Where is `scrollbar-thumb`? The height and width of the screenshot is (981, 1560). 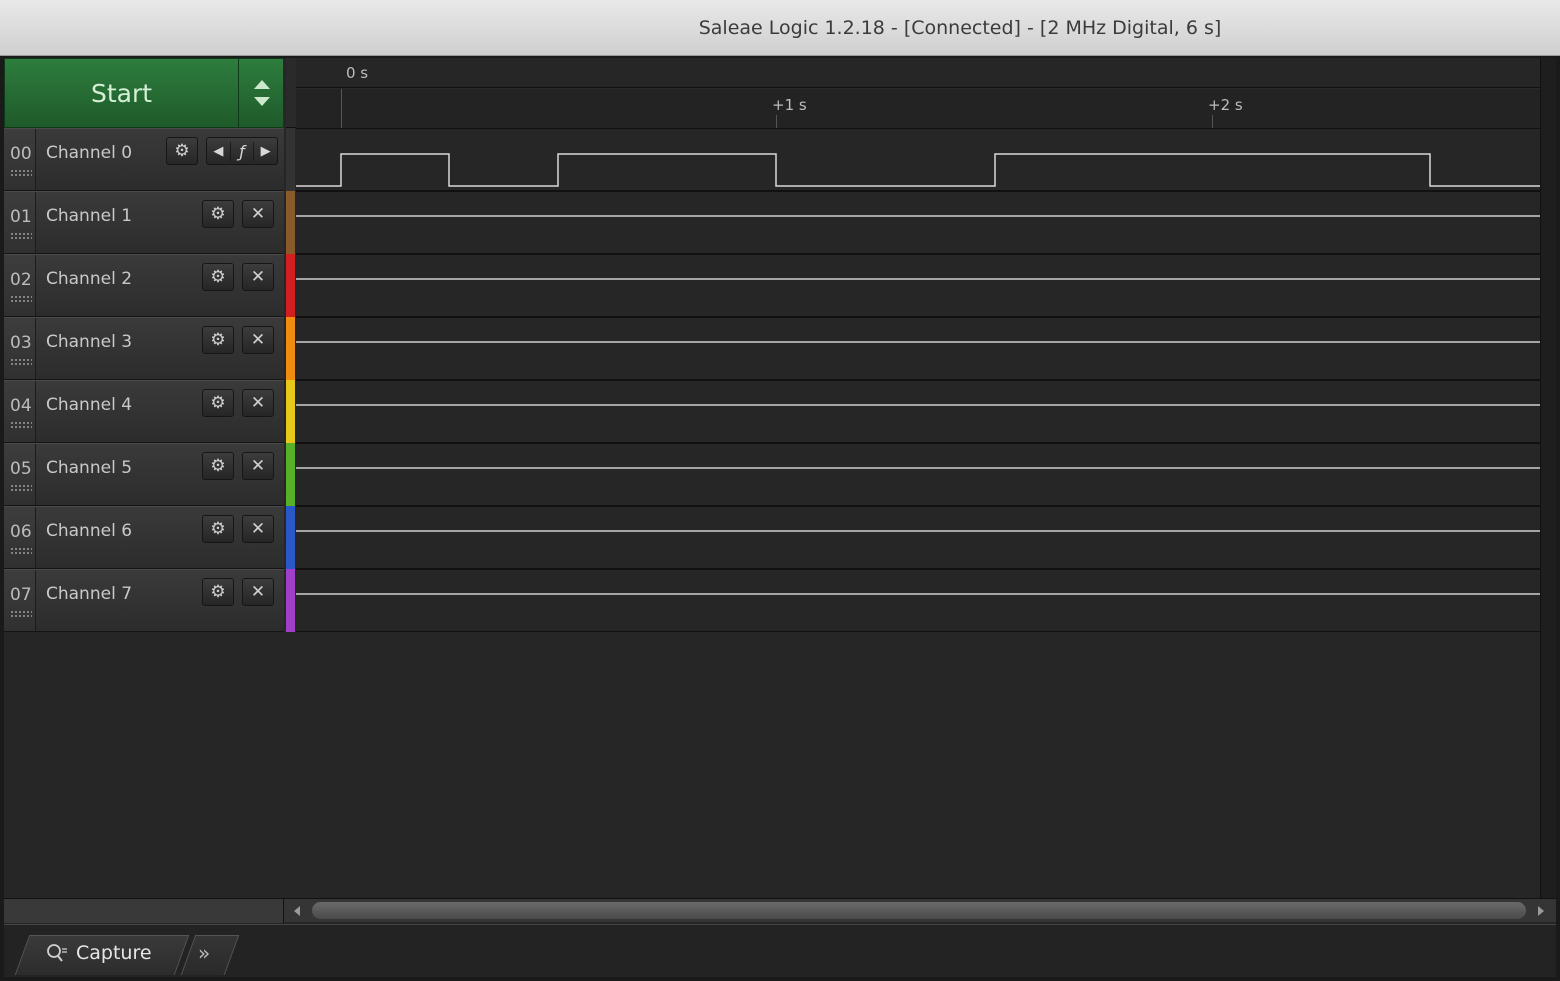 scrollbar-thumb is located at coordinates (919, 910).